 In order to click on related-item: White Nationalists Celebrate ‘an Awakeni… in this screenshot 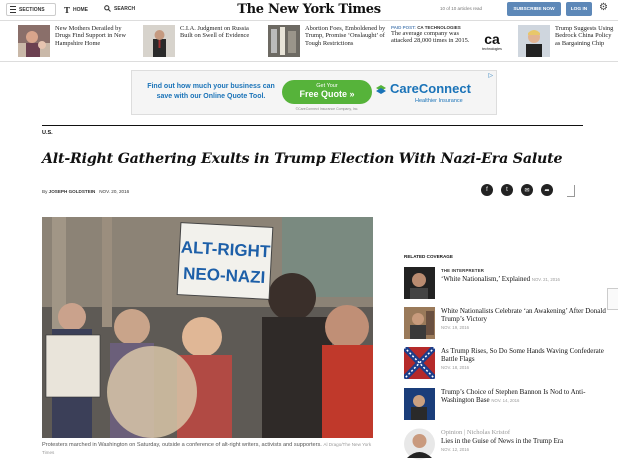, I will do `click(505, 324)`.